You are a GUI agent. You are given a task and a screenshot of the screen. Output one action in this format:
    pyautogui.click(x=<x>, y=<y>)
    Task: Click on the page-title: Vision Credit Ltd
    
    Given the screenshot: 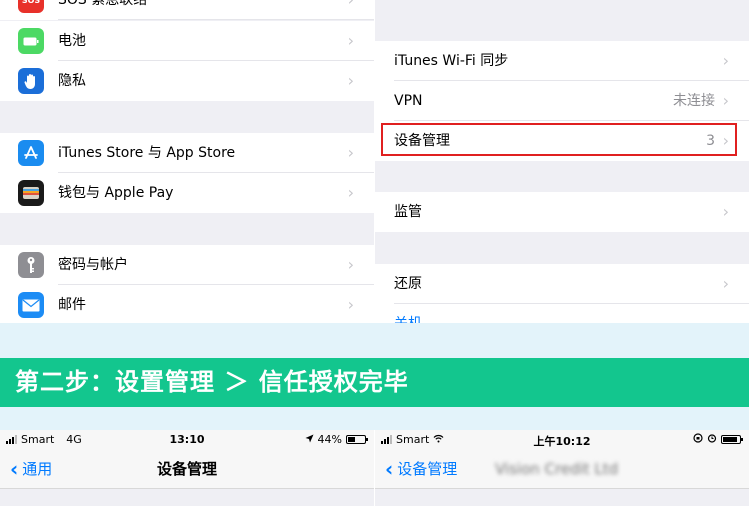 What is the action you would take?
    pyautogui.click(x=557, y=469)
    